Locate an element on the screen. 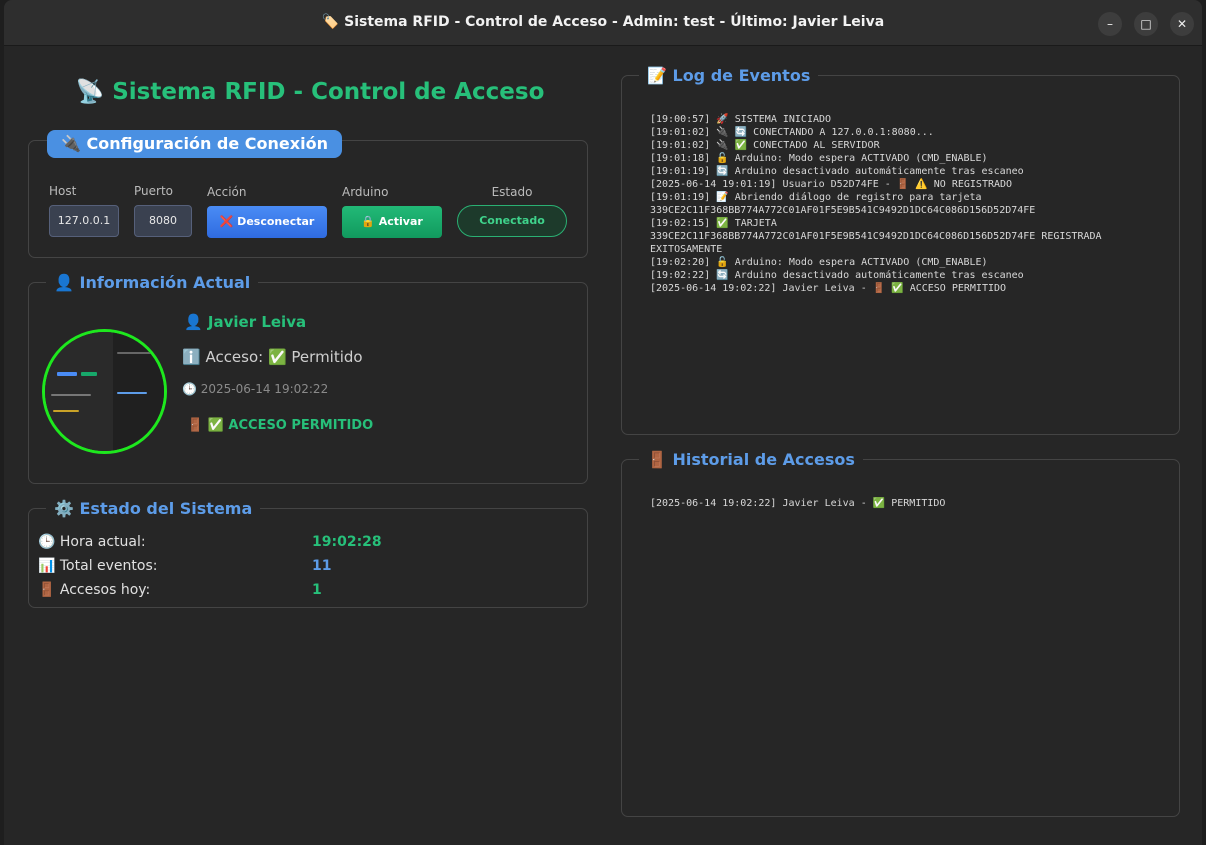 The width and height of the screenshot is (1206, 845). log-line: EXITOSAMENTE is located at coordinates (686, 249).